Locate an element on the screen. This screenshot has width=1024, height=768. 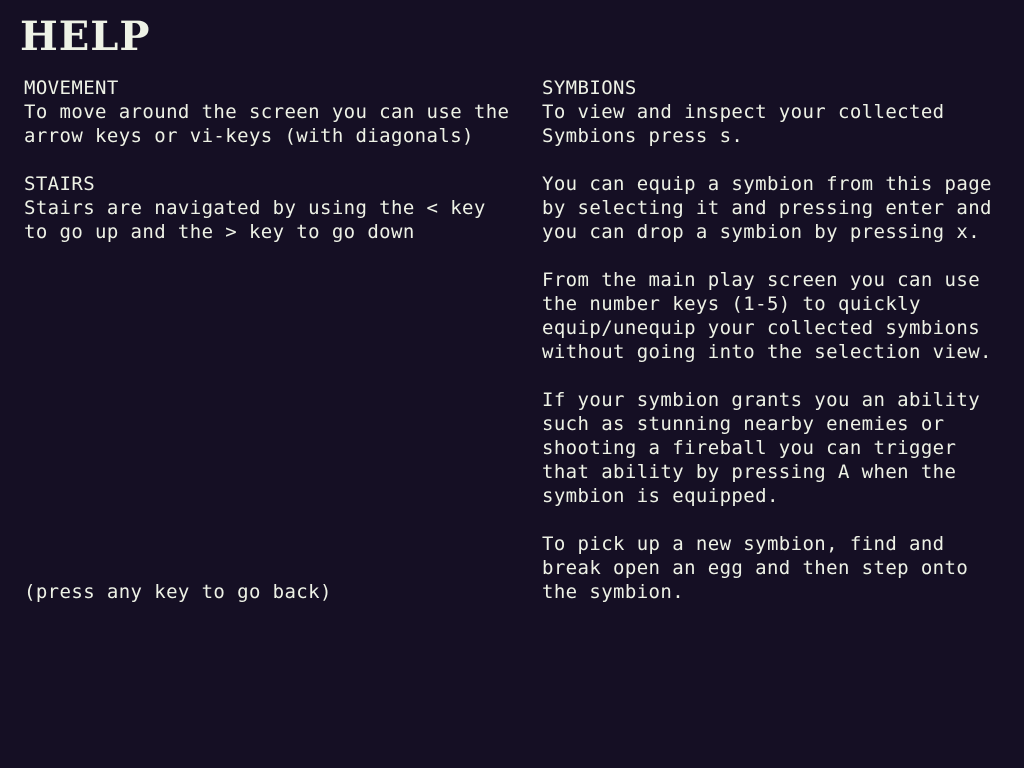
pickup-line: break open an egg and then step onto is located at coordinates (755, 568).